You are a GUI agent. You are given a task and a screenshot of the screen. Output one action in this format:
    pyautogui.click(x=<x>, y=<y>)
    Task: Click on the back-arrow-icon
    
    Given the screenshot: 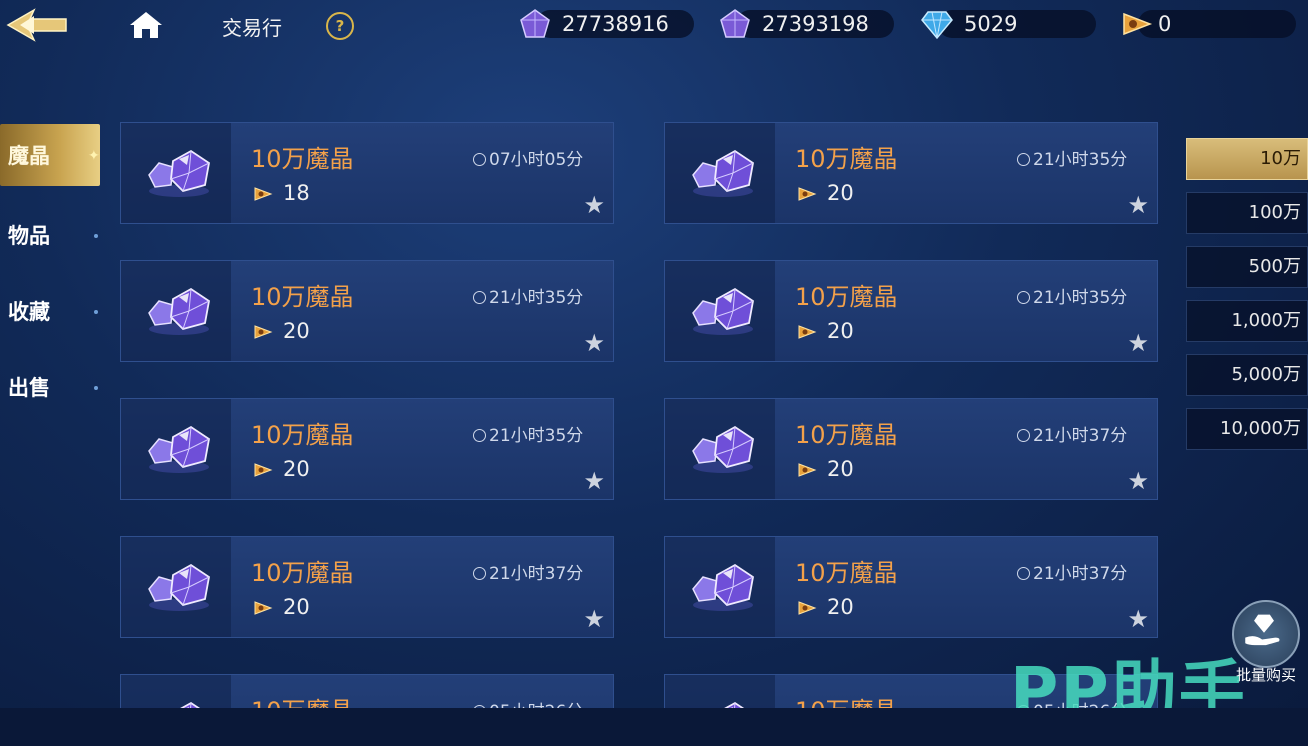 What is the action you would take?
    pyautogui.click(x=35, y=25)
    